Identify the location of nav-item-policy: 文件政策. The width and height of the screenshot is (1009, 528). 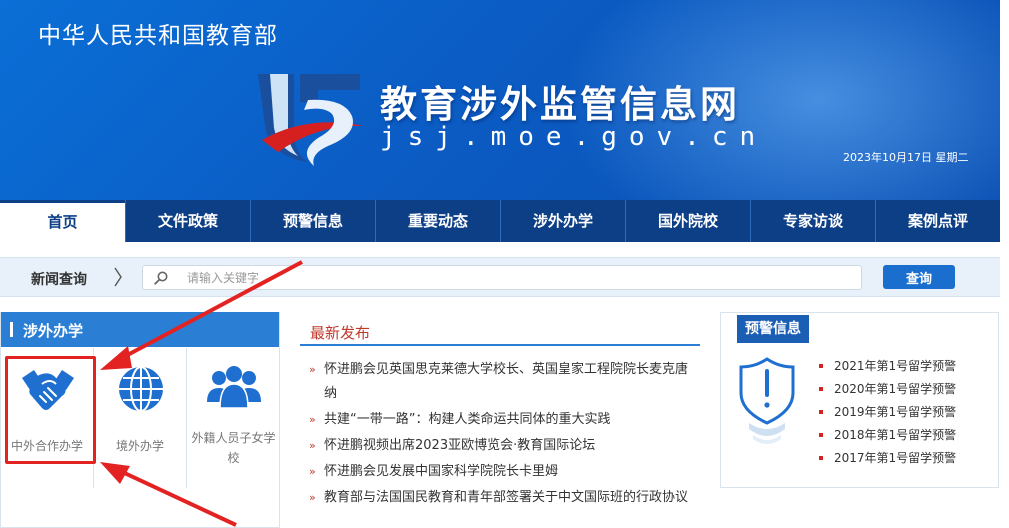
(187, 221).